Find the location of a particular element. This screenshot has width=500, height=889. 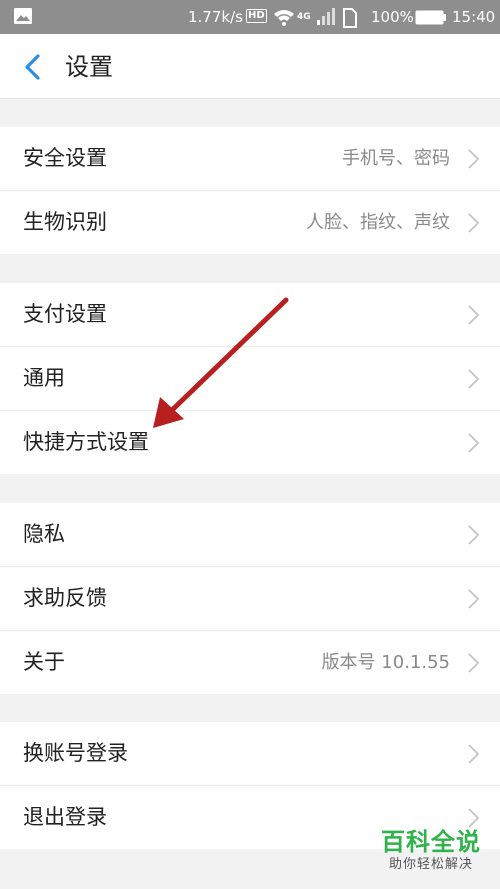

settings-item-value: 手机号、密码 is located at coordinates (396, 158).